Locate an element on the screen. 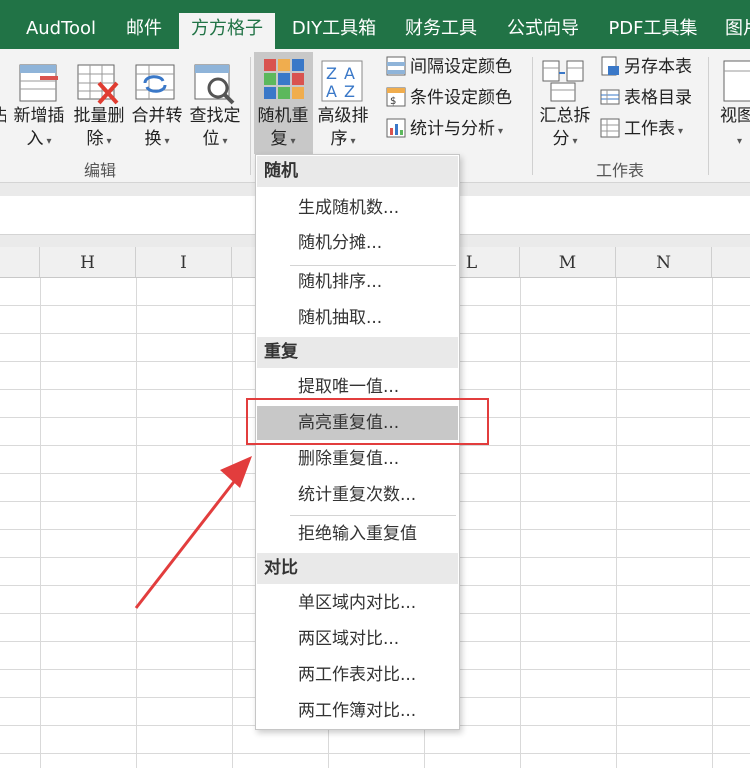 The height and width of the screenshot is (768, 750). menu-header-duplicate: 重复 is located at coordinates (357, 352).